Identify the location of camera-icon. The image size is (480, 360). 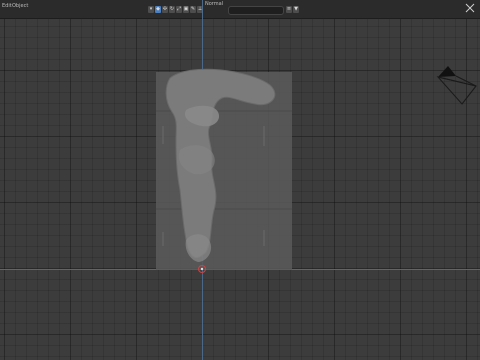
(456, 85).